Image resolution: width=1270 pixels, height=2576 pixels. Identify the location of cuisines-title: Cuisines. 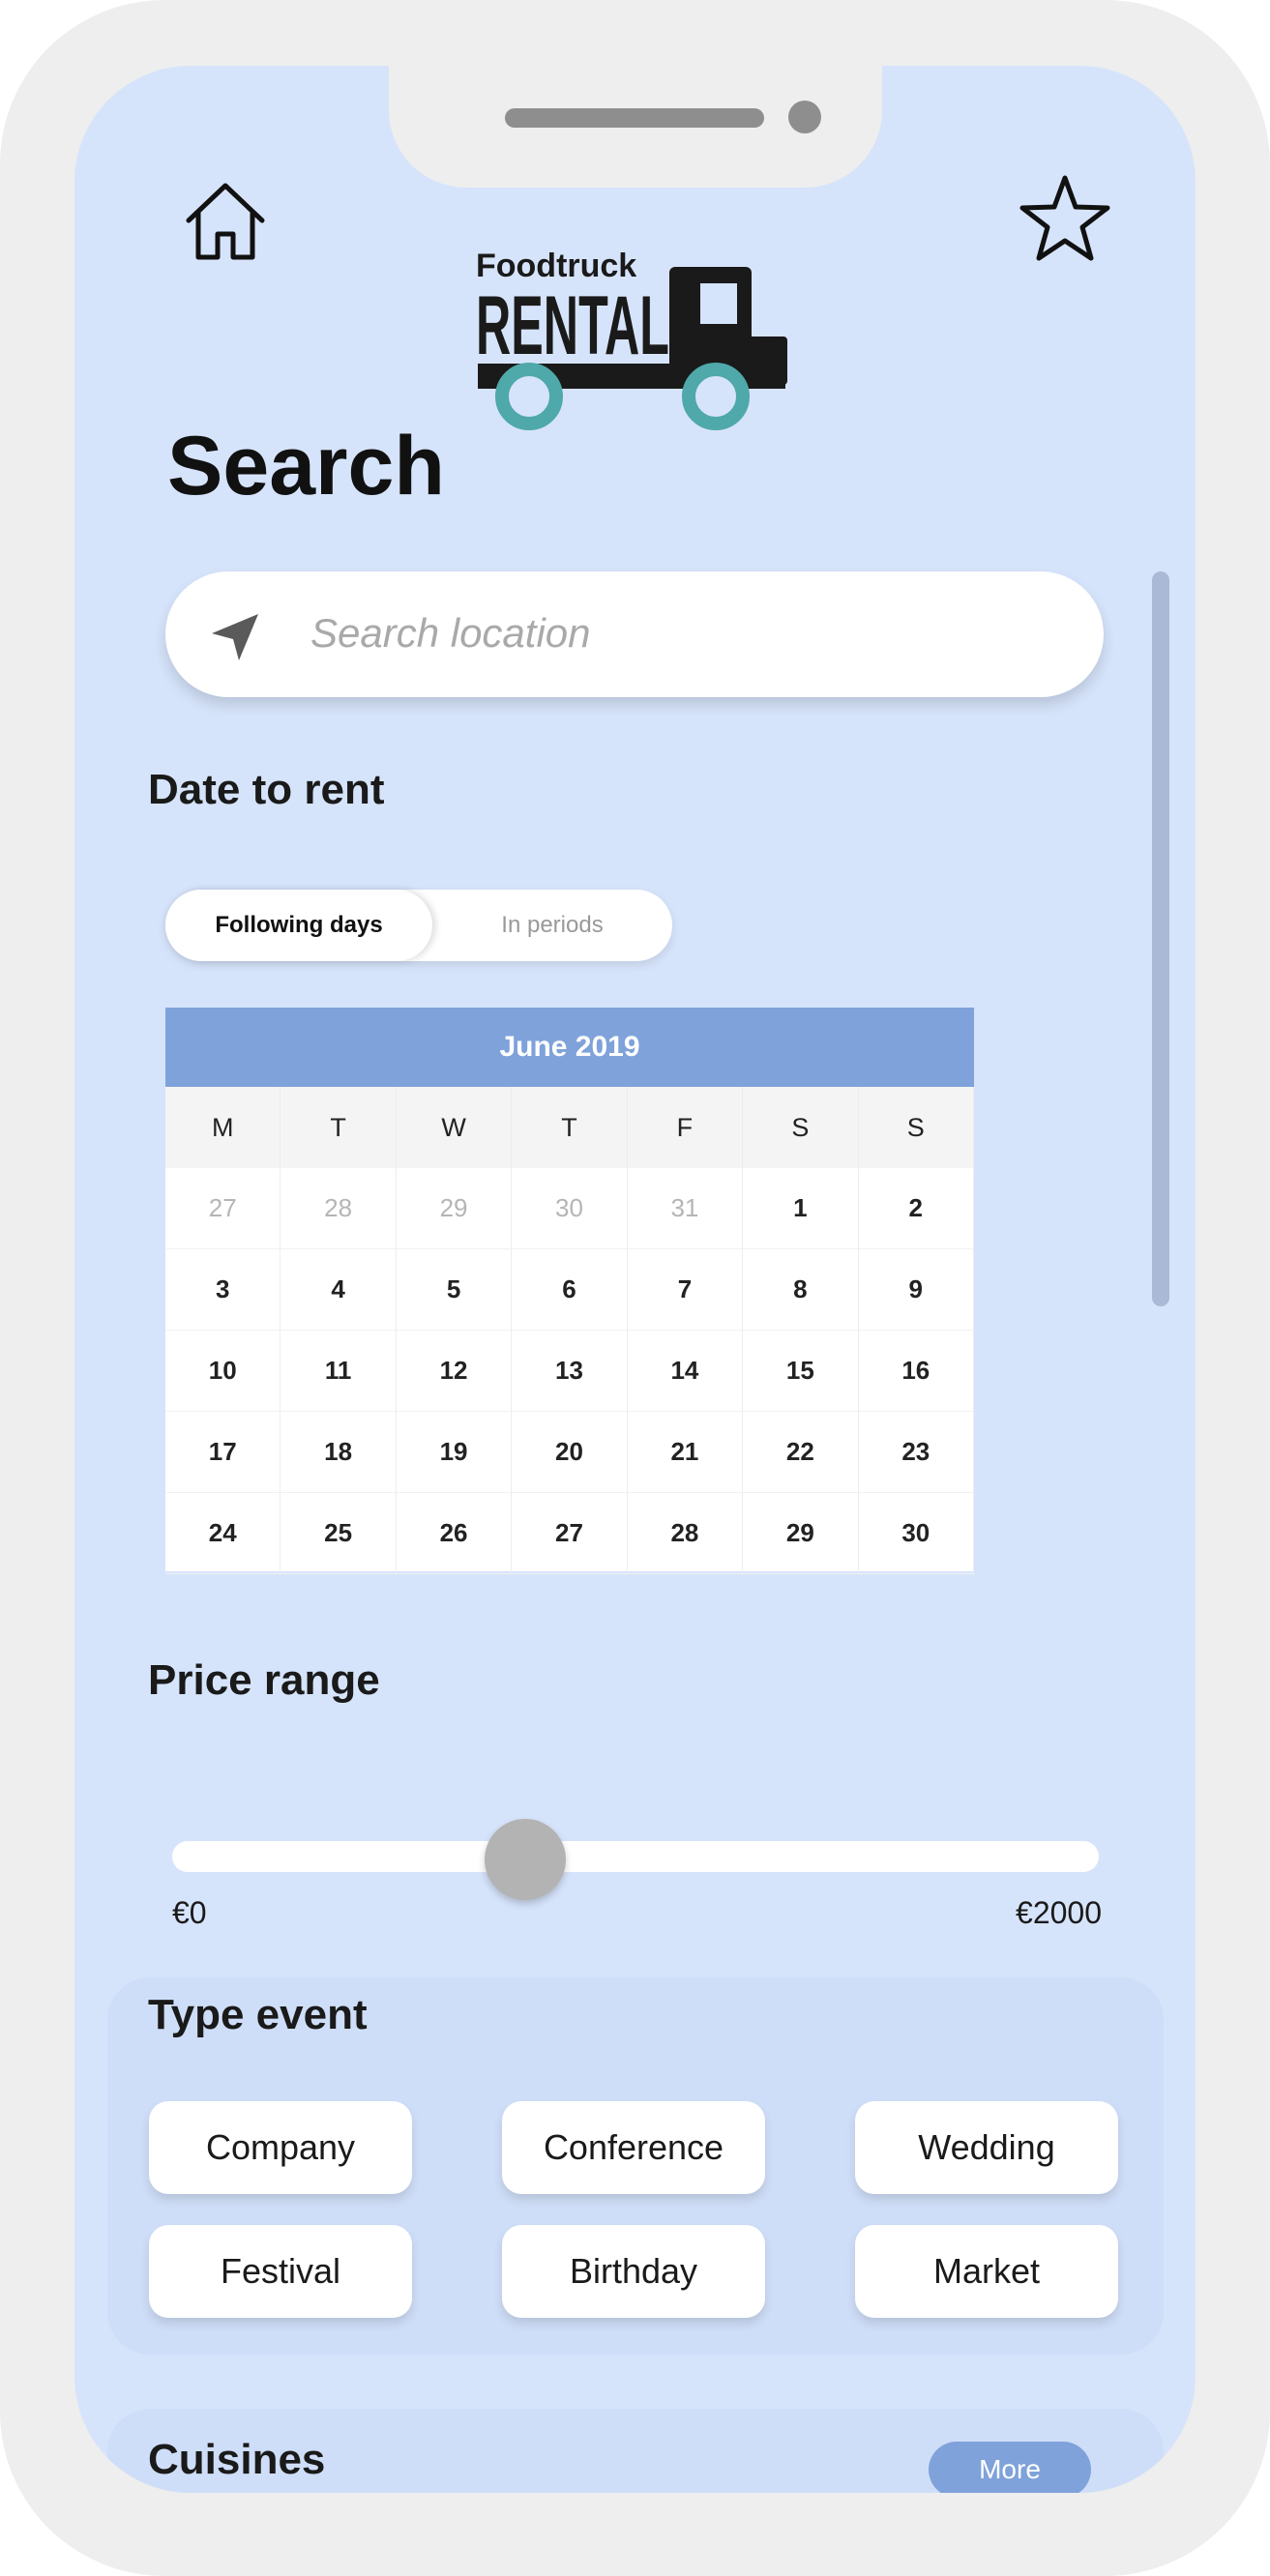
(237, 2459).